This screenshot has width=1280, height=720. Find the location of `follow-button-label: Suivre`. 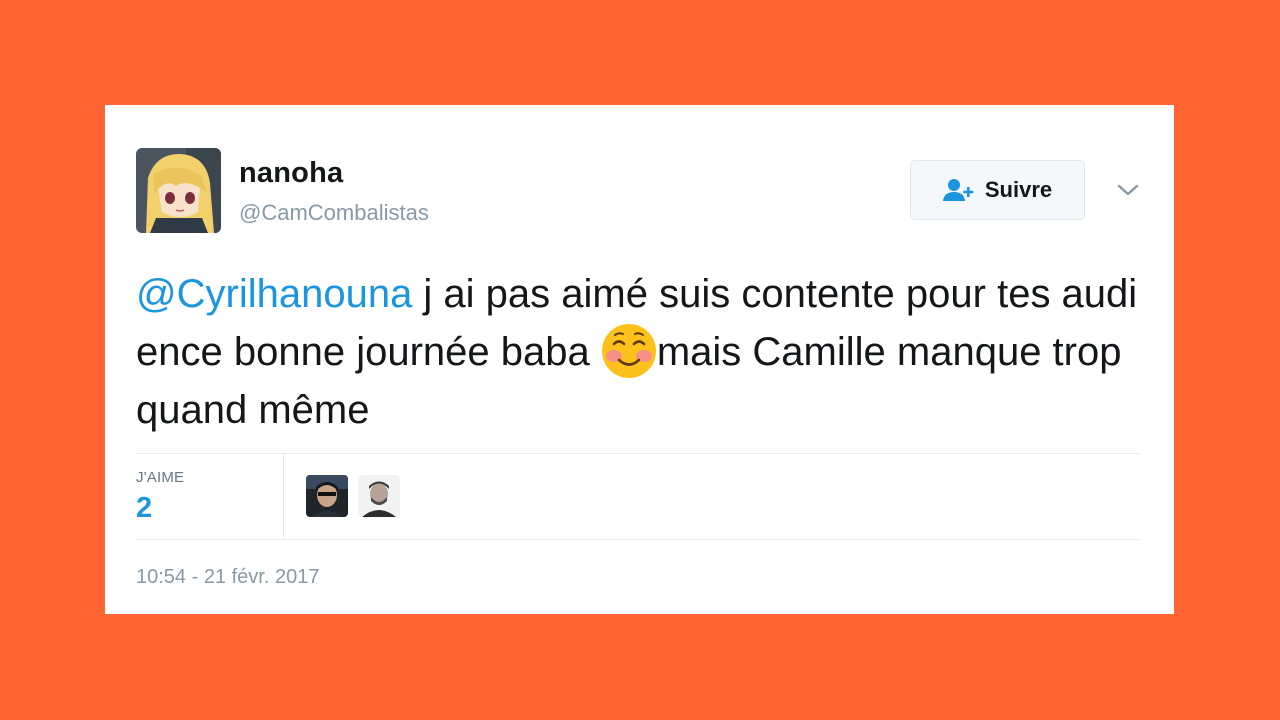

follow-button-label: Suivre is located at coordinates (1018, 189).